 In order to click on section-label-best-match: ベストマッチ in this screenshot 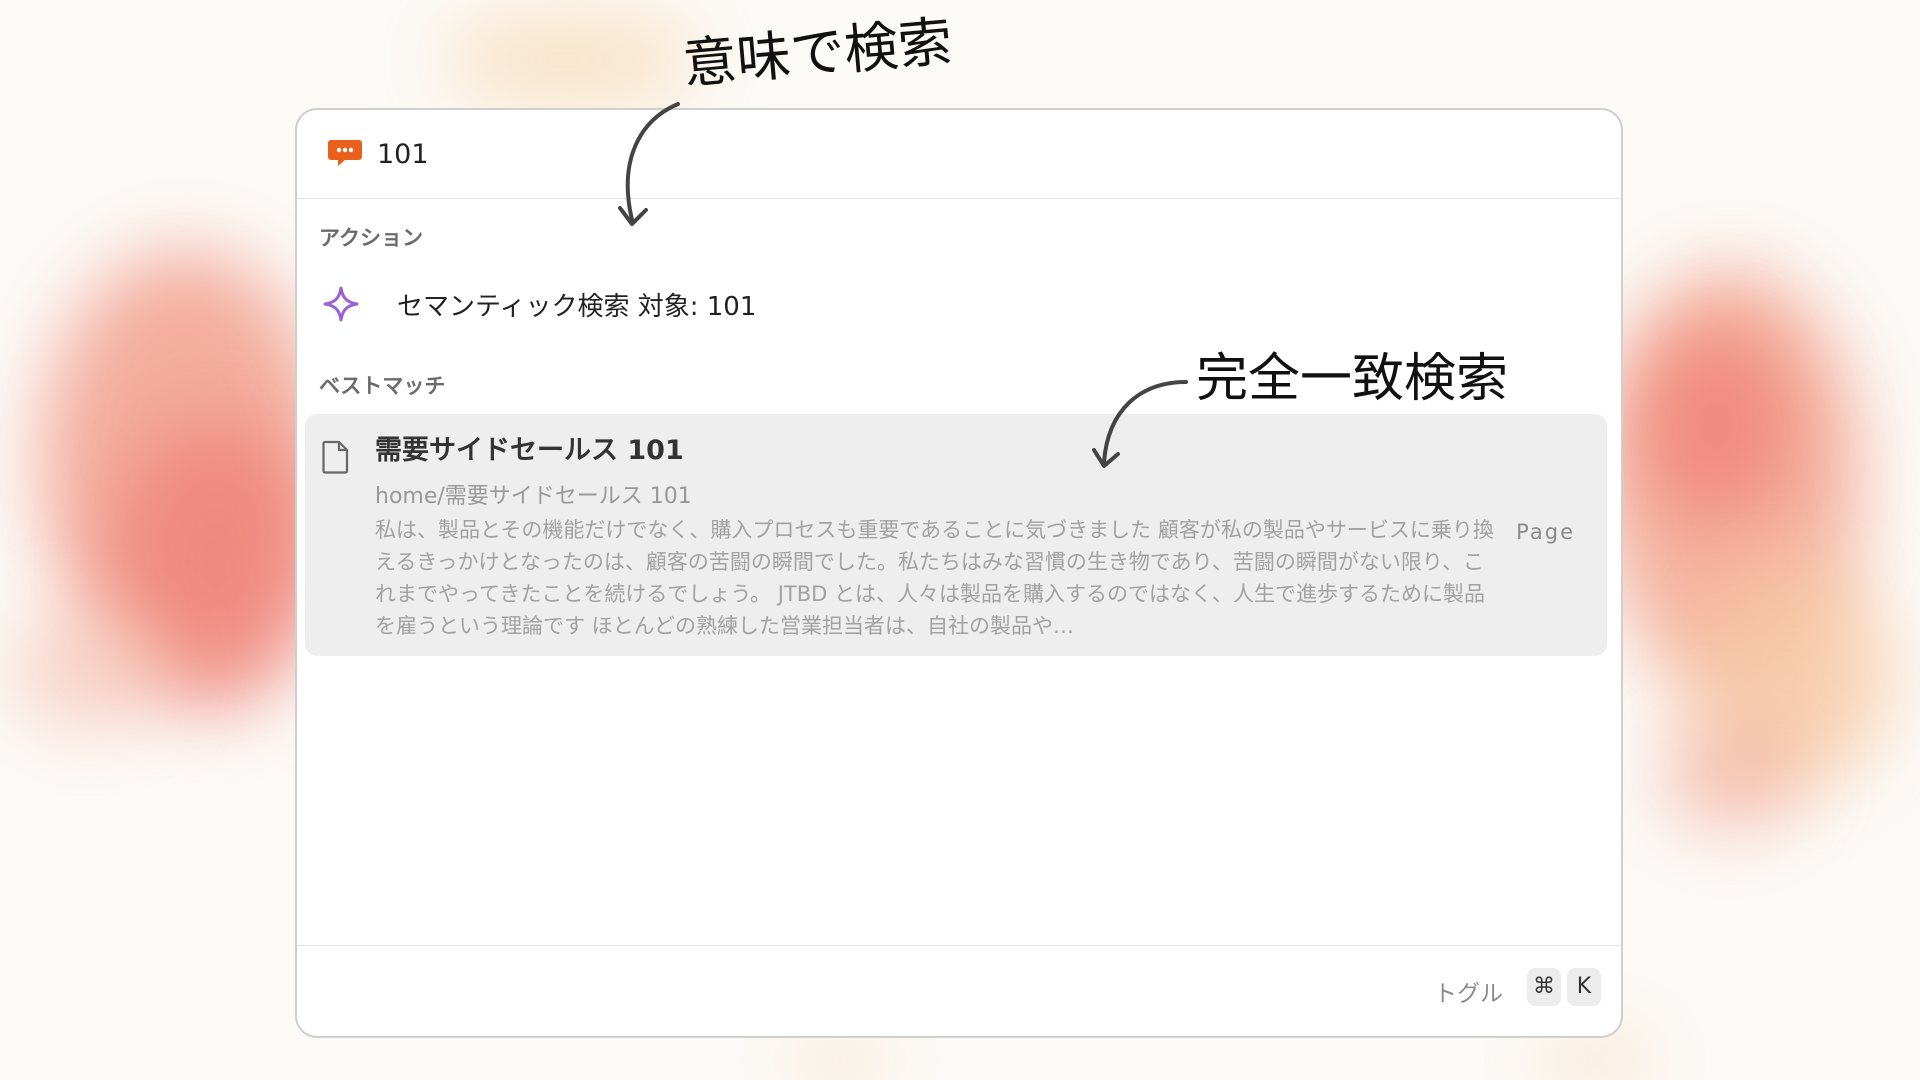, I will do `click(382, 386)`.